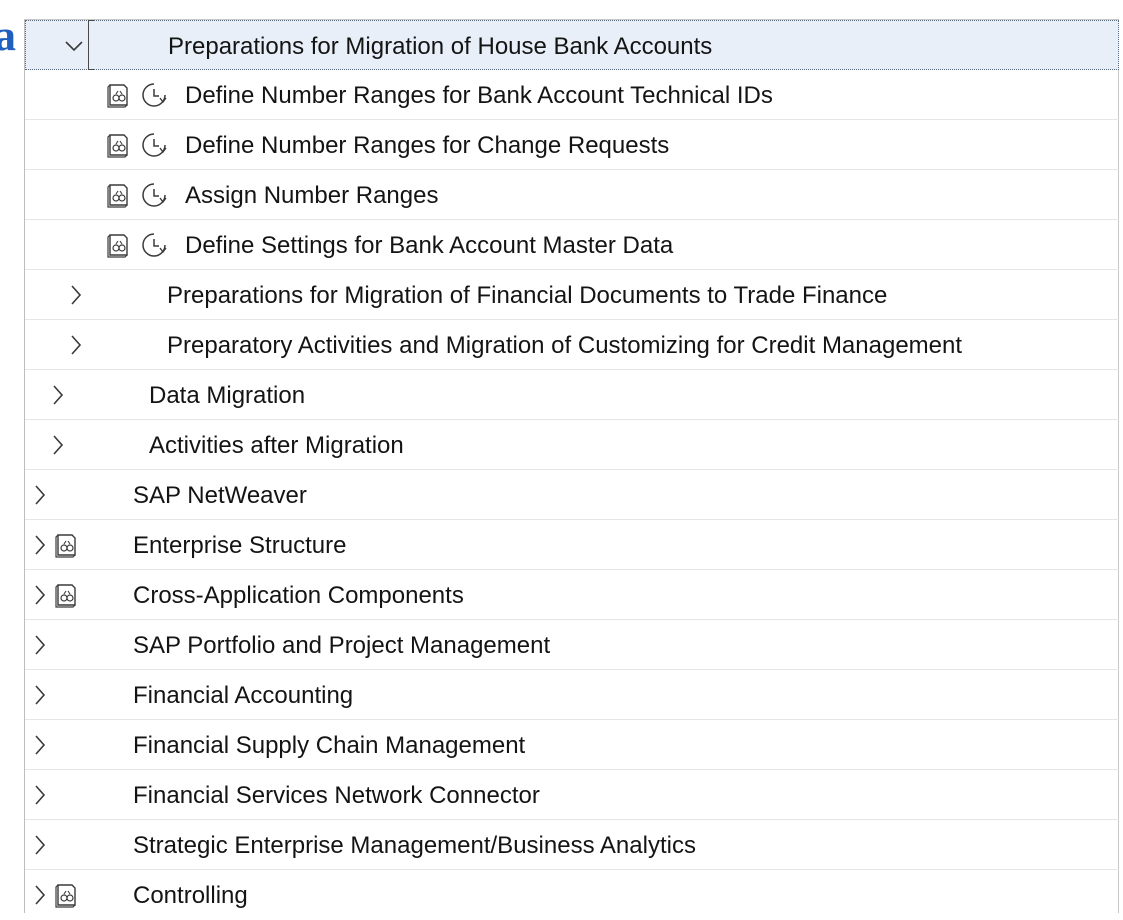  Describe the element at coordinates (572, 695) in the screenshot. I see `tree-row-folder: Financial Accounting` at that location.